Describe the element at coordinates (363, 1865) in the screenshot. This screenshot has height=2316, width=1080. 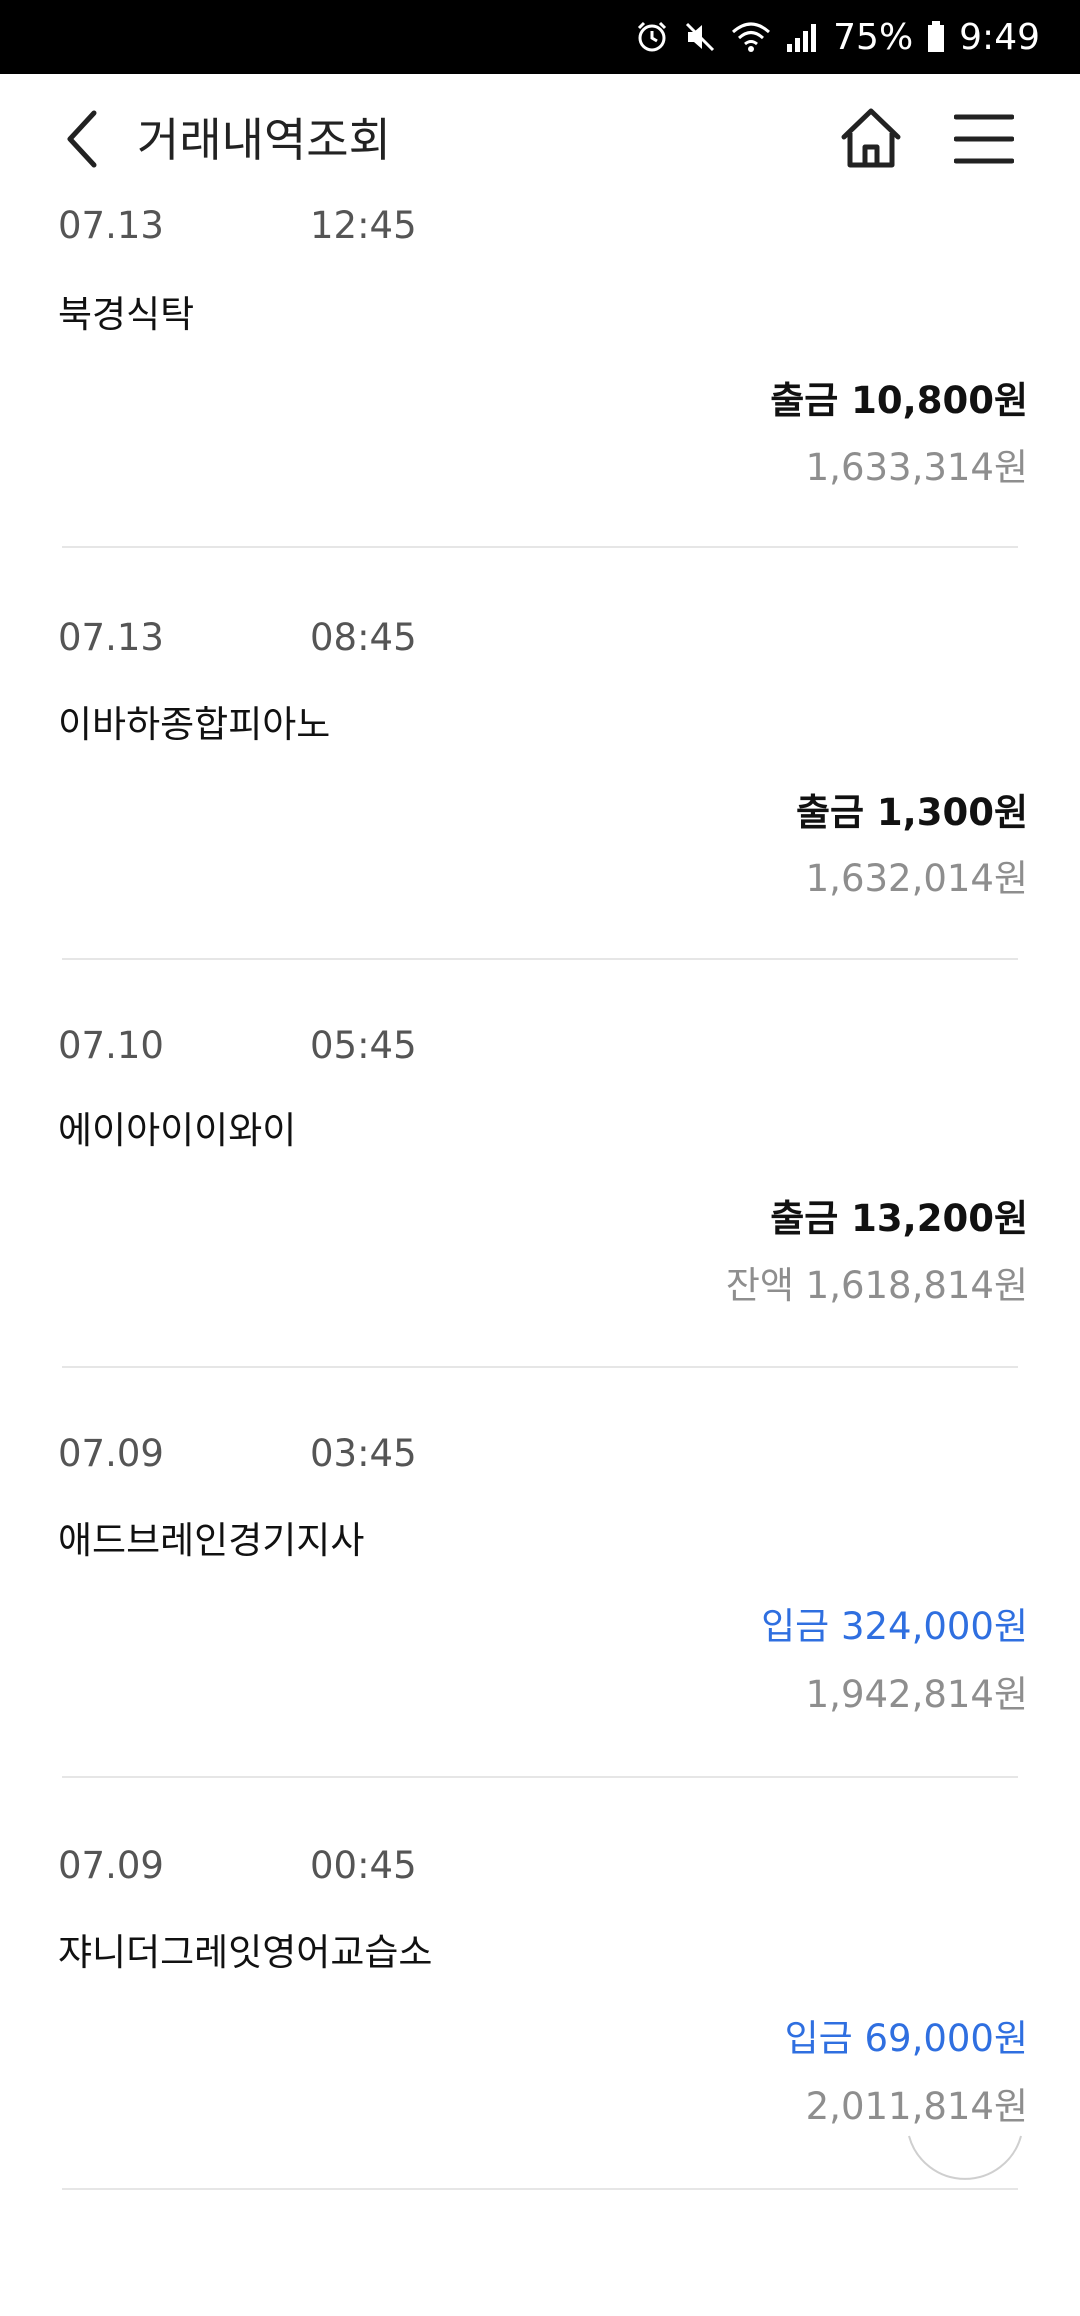
I see `transaction-time: 00:45` at that location.